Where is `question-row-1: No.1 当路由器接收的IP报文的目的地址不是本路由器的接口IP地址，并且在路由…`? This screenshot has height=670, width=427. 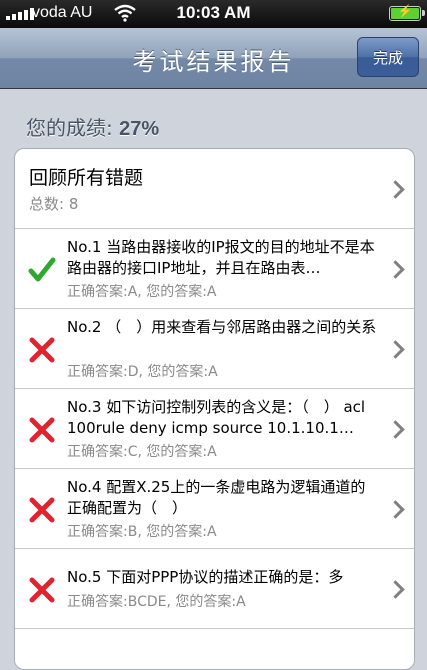
question-row-1: No.1 当路由器接收的IP报文的目的地址不是本路由器的接口IP地址，并且在路由… is located at coordinates (214, 269).